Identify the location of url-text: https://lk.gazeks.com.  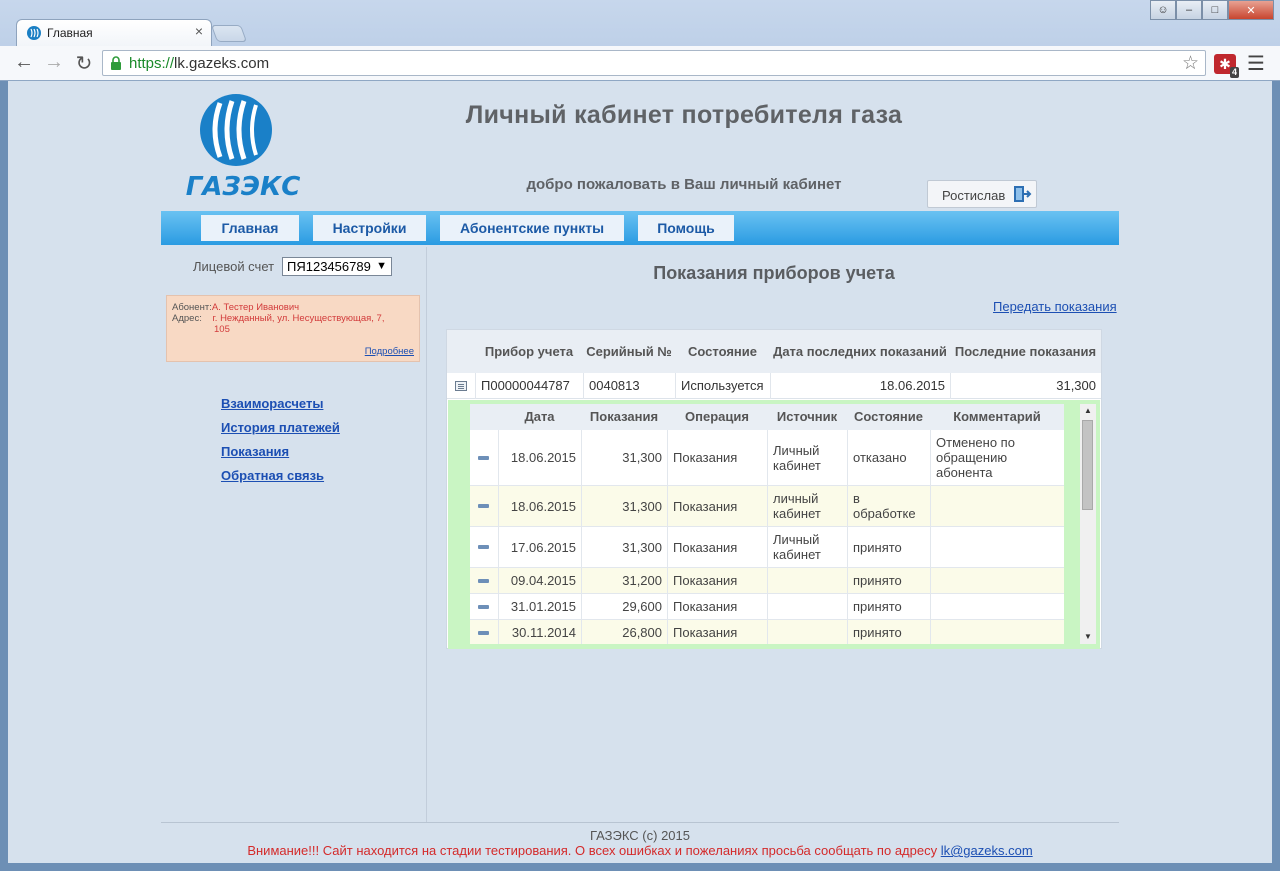
(199, 63).